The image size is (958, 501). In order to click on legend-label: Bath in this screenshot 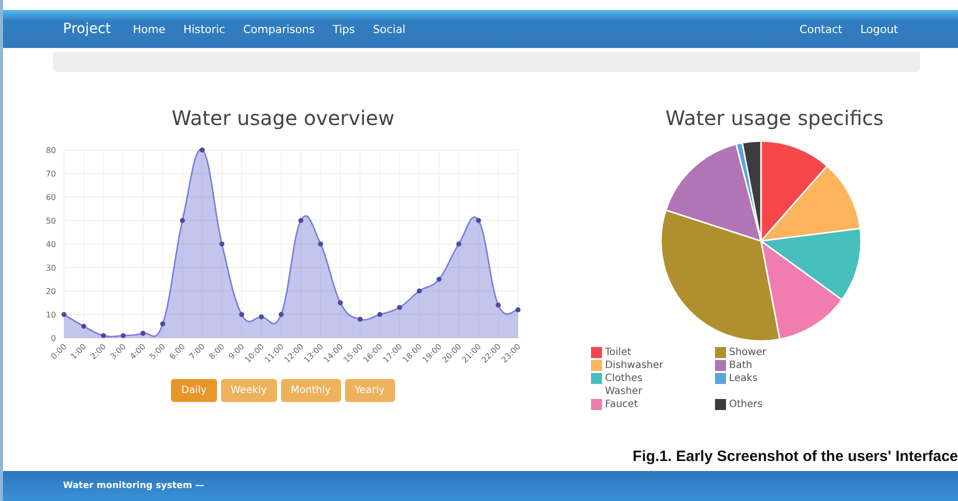, I will do `click(741, 365)`.